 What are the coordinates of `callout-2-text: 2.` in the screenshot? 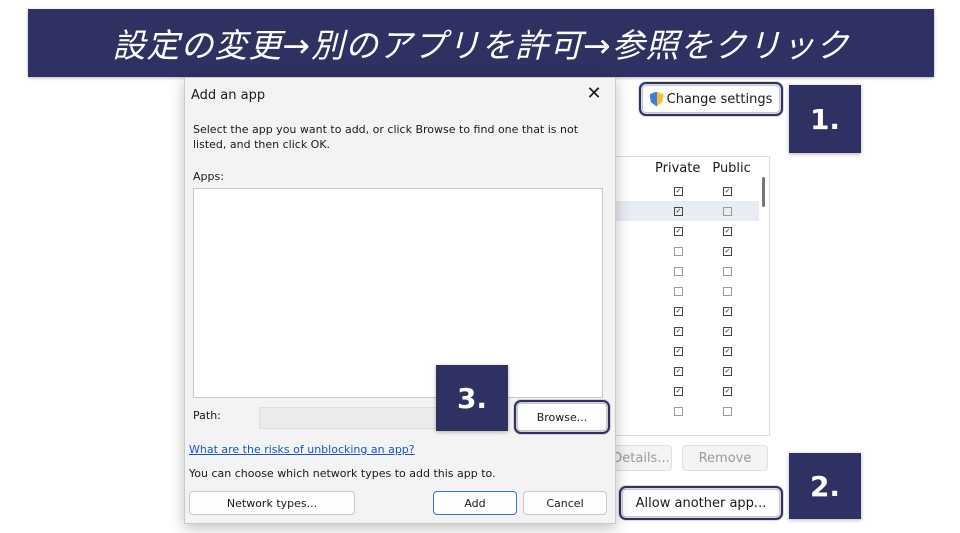 It's located at (825, 486).